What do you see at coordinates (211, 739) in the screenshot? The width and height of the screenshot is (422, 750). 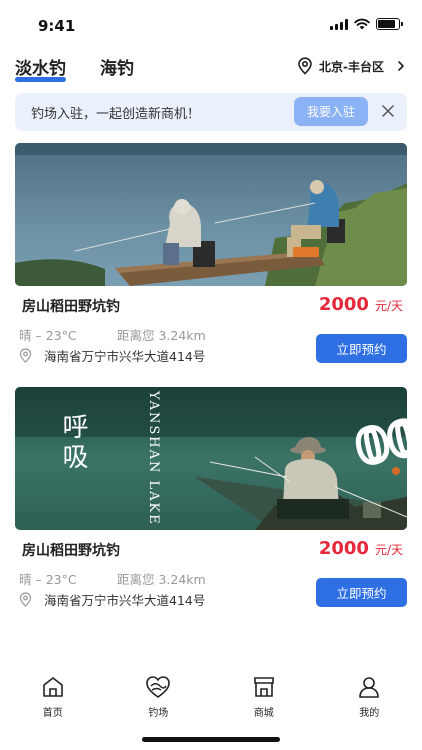 I see `home-indicator` at bounding box center [211, 739].